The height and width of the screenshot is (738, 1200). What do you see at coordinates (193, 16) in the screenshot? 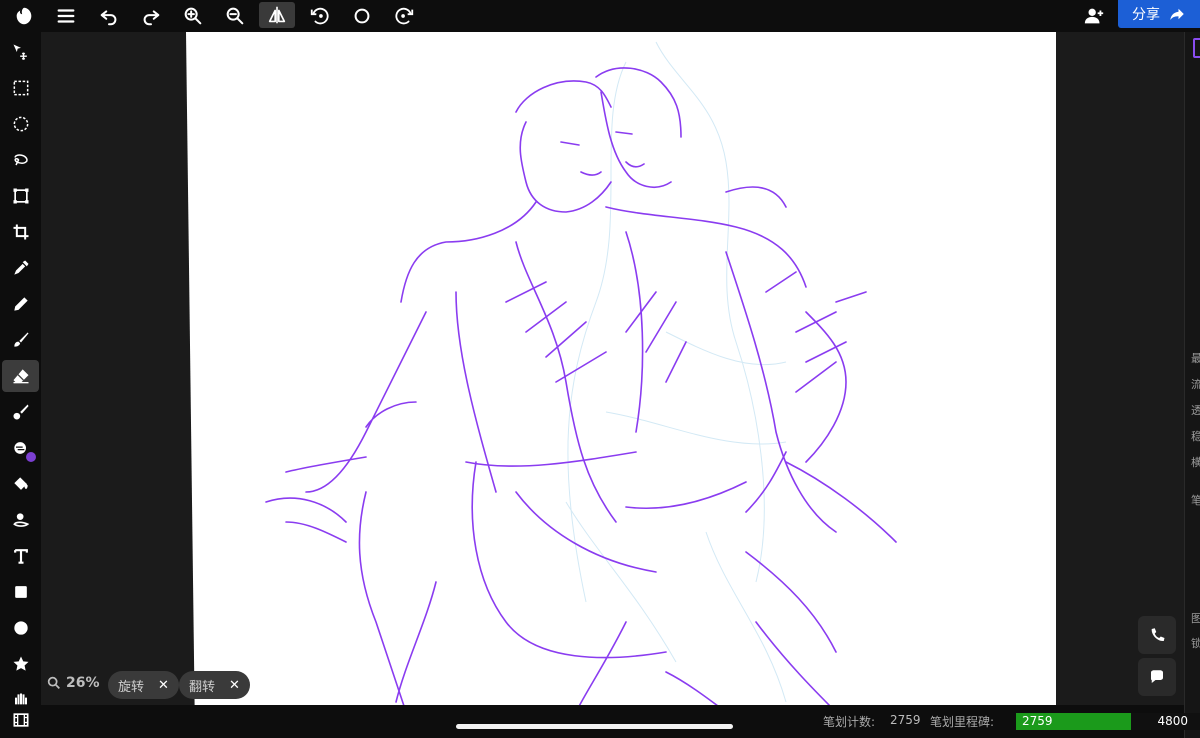
I see `zoom-in-icon` at bounding box center [193, 16].